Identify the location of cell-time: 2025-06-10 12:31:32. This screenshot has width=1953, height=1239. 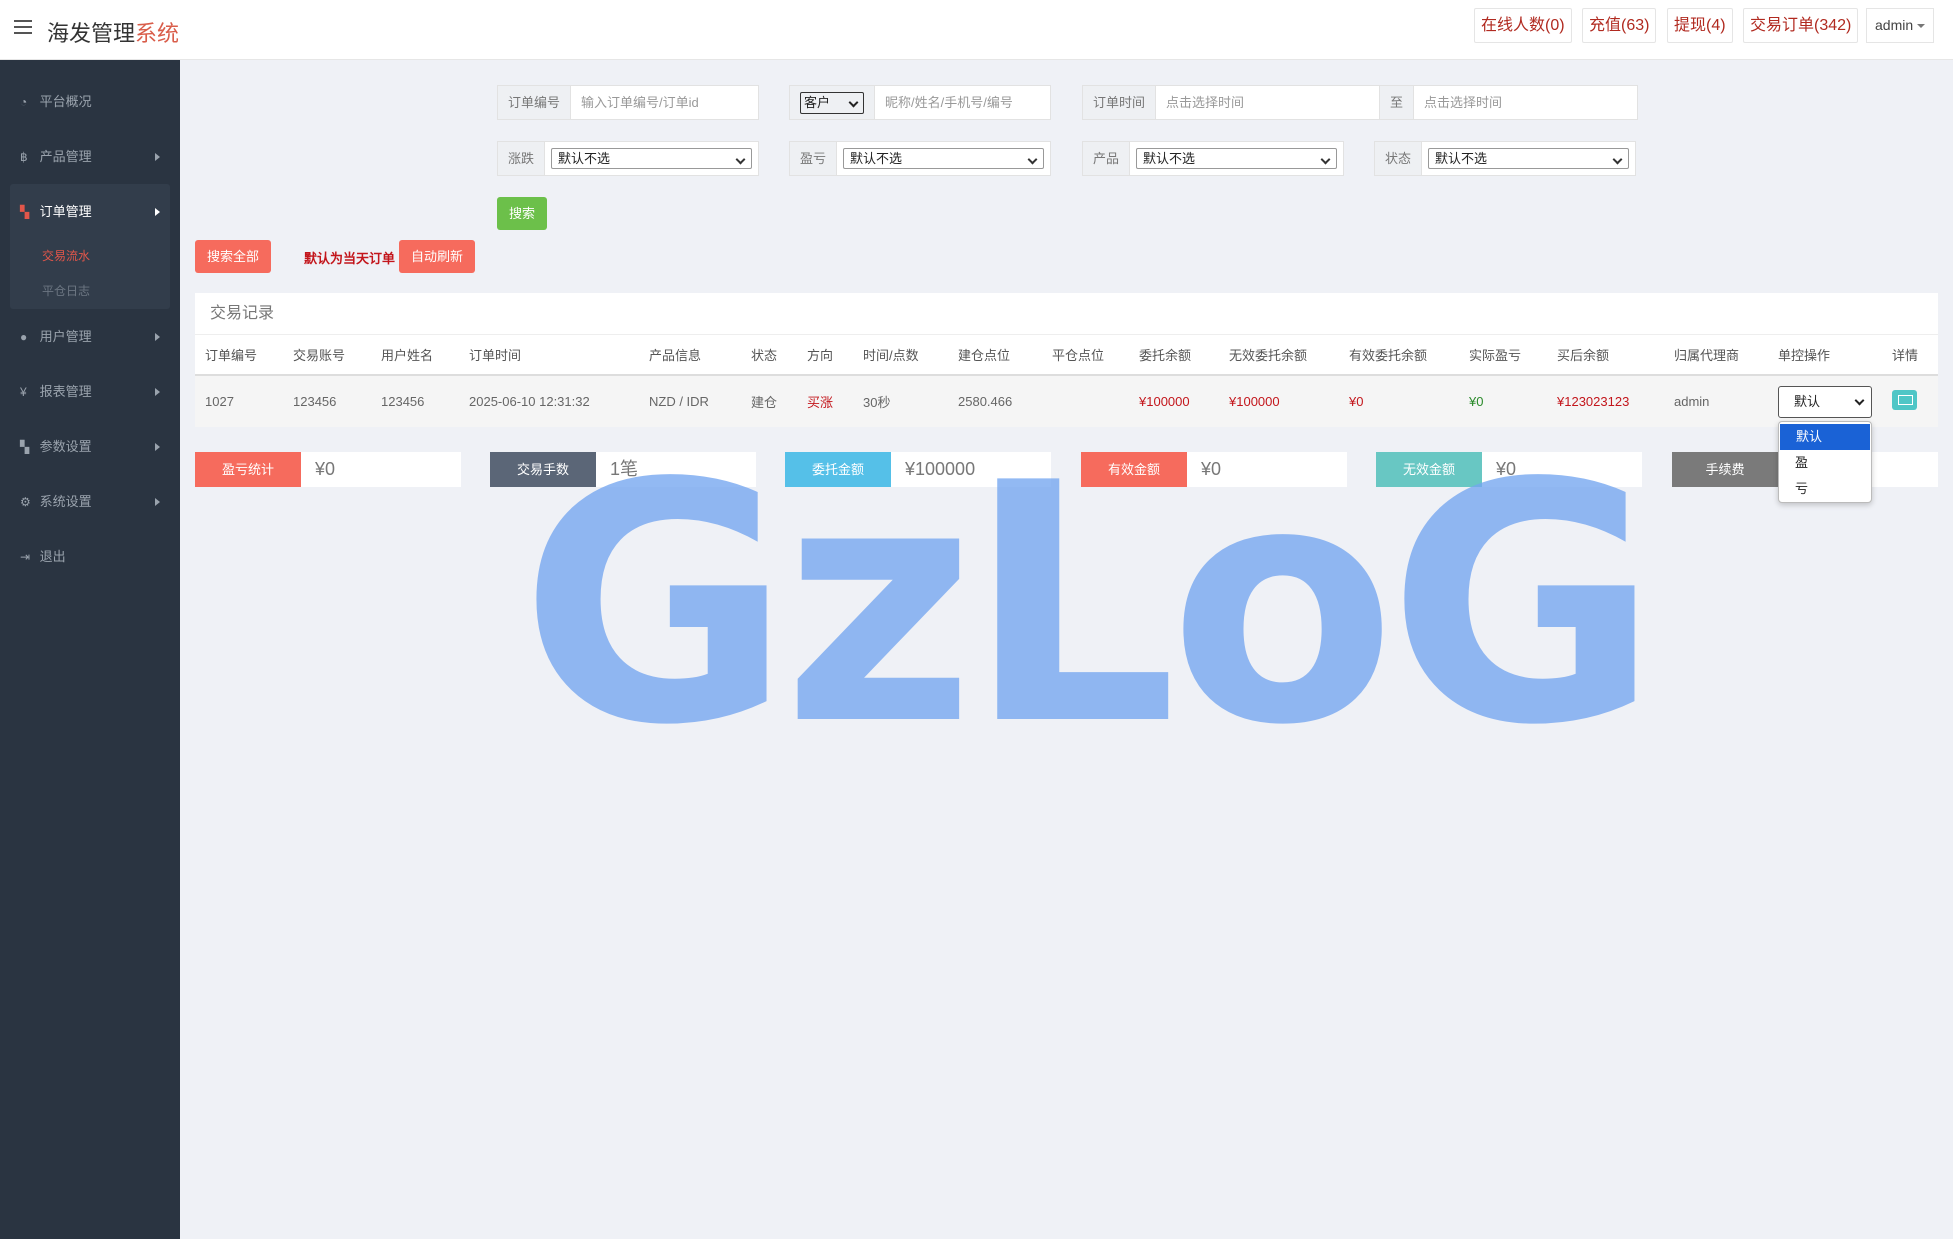
(549, 401).